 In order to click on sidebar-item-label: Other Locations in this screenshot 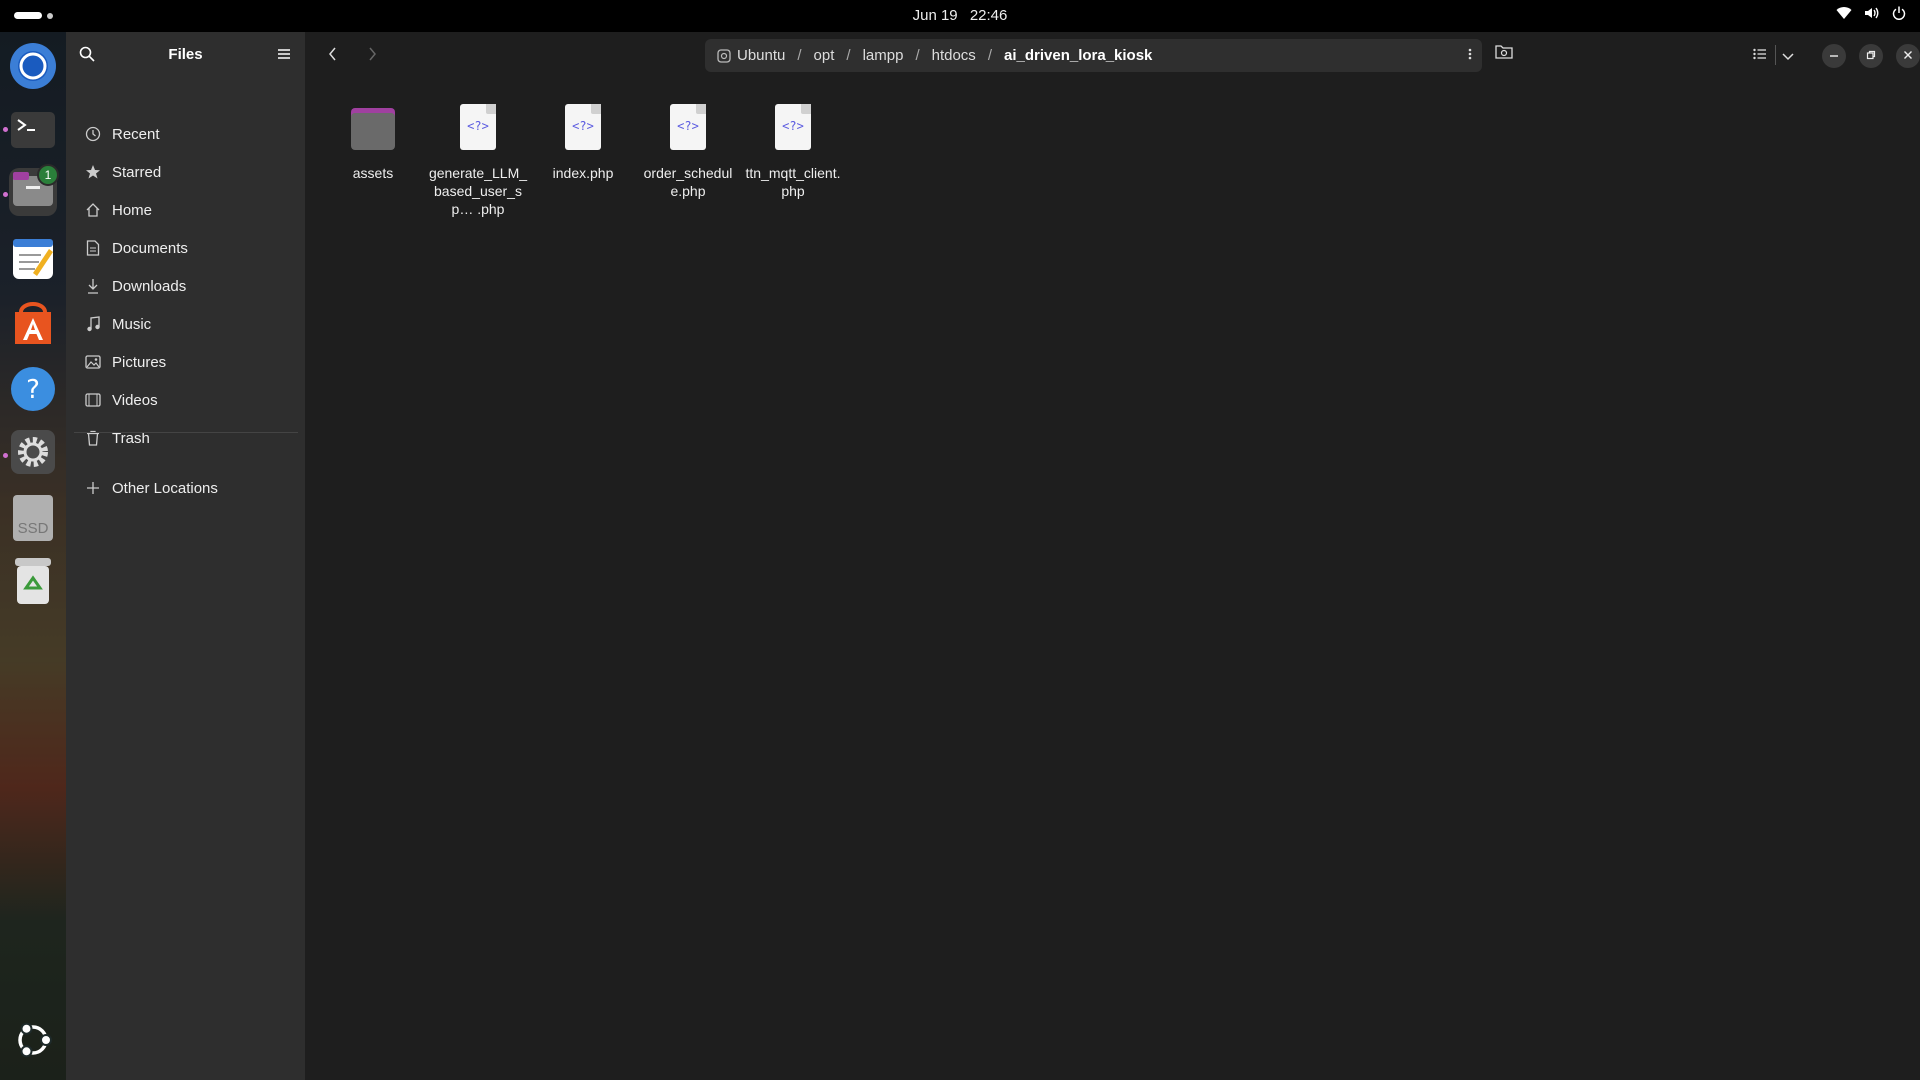, I will do `click(165, 488)`.